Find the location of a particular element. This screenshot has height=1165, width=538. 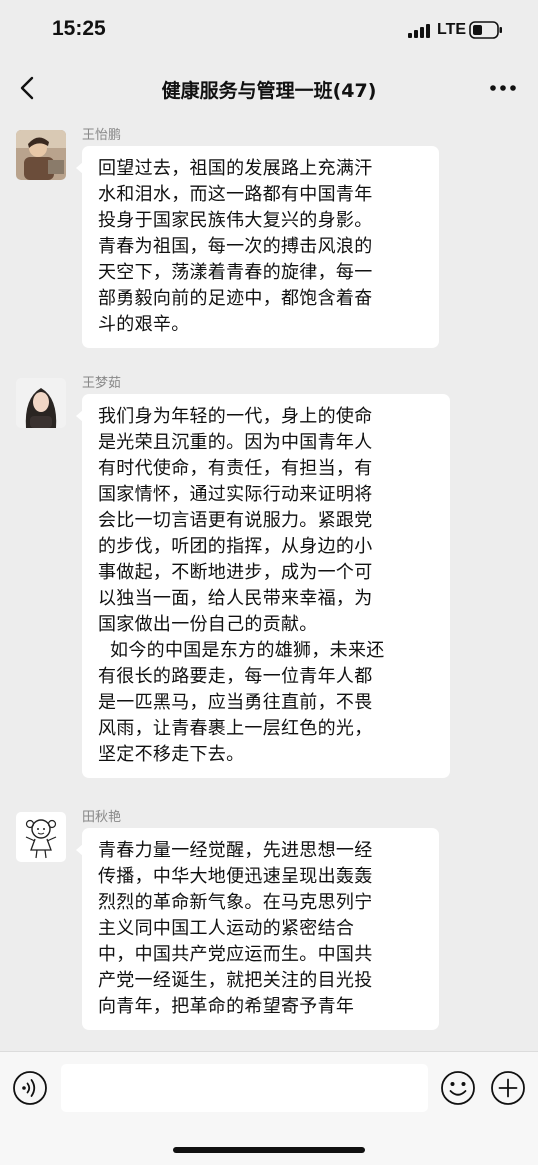

status-bar: 15:25 LTE is located at coordinates (269, 30).